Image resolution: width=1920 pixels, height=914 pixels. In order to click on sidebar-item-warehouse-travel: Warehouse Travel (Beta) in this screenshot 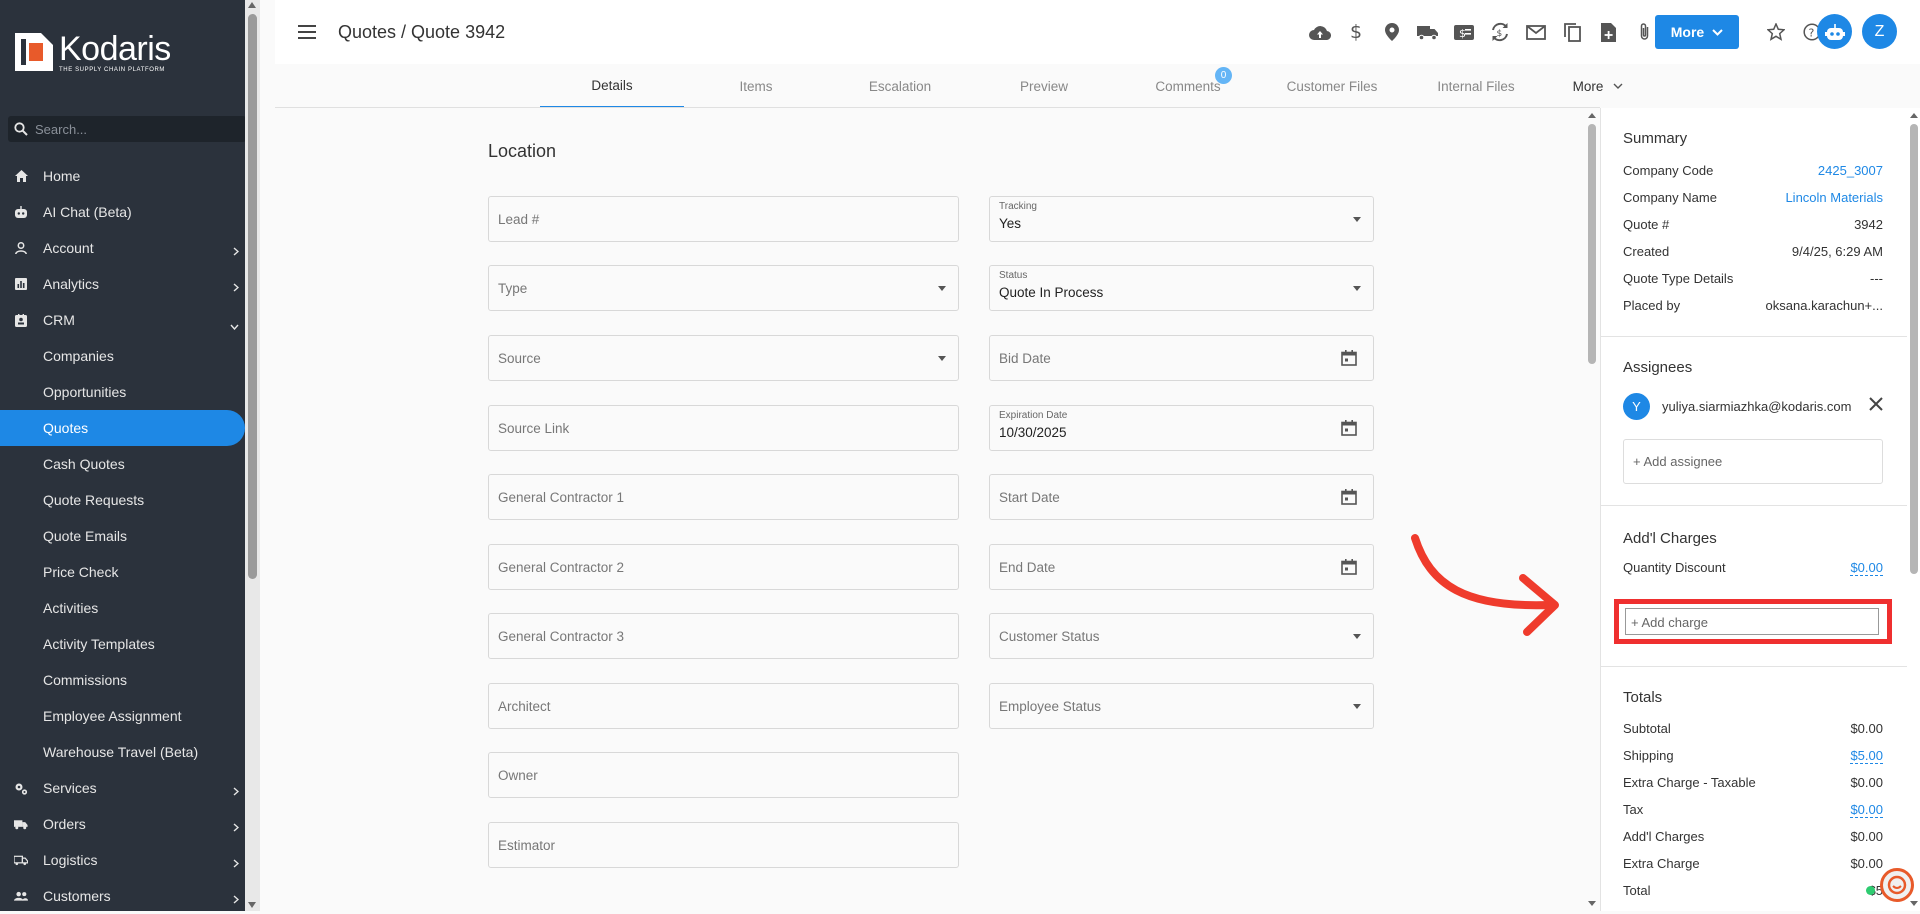, I will do `click(122, 752)`.